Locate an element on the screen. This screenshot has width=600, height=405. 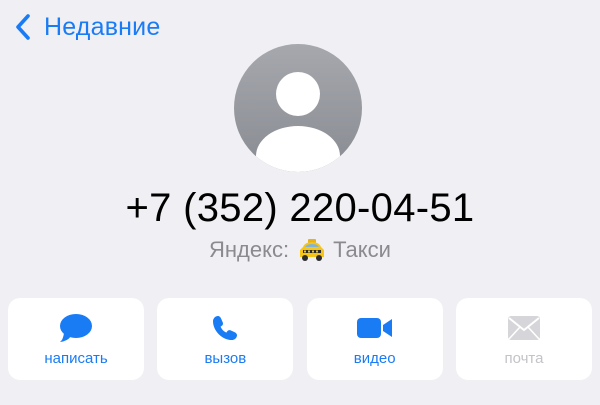
message-icon is located at coordinates (76, 328).